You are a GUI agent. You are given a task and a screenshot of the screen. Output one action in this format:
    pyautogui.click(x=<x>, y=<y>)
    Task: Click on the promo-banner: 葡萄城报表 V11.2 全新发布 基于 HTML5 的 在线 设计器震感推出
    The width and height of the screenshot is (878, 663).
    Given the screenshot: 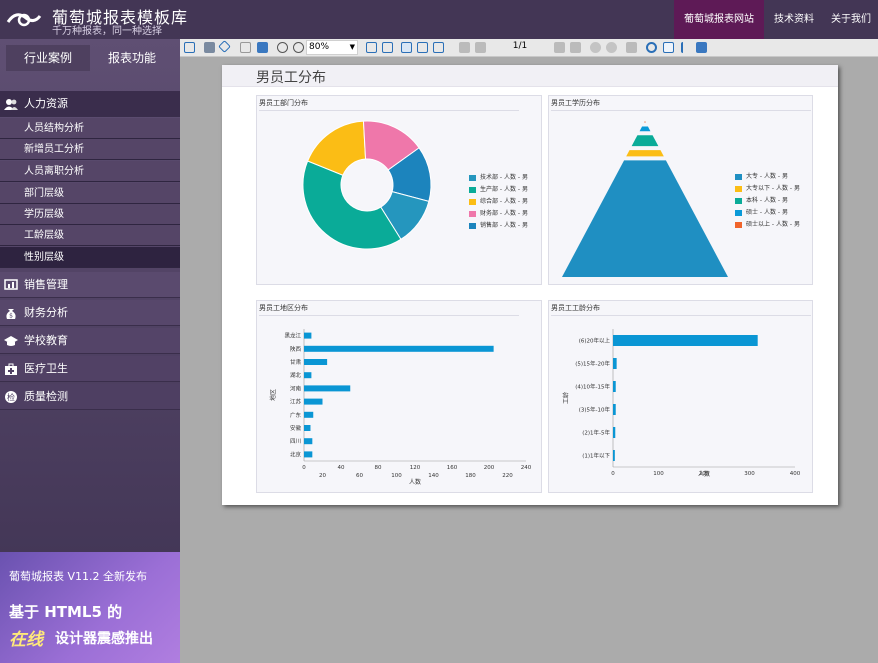 What is the action you would take?
    pyautogui.click(x=90, y=607)
    